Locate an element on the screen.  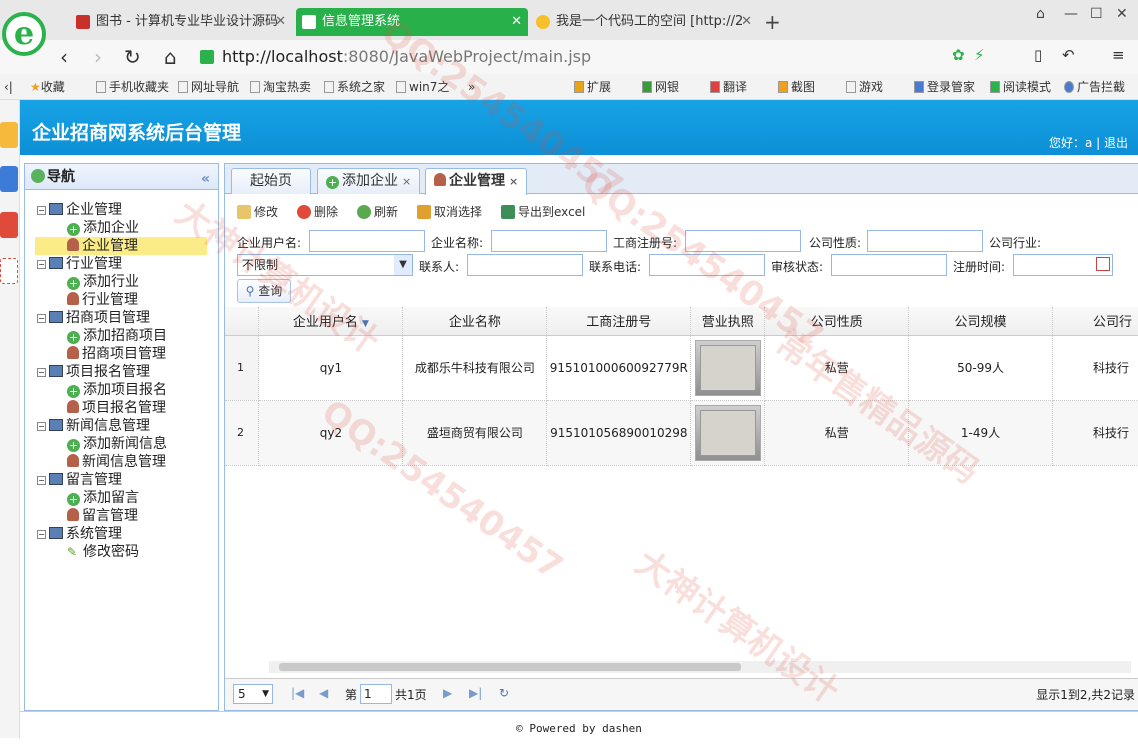
nature-input is located at coordinates (925, 241).